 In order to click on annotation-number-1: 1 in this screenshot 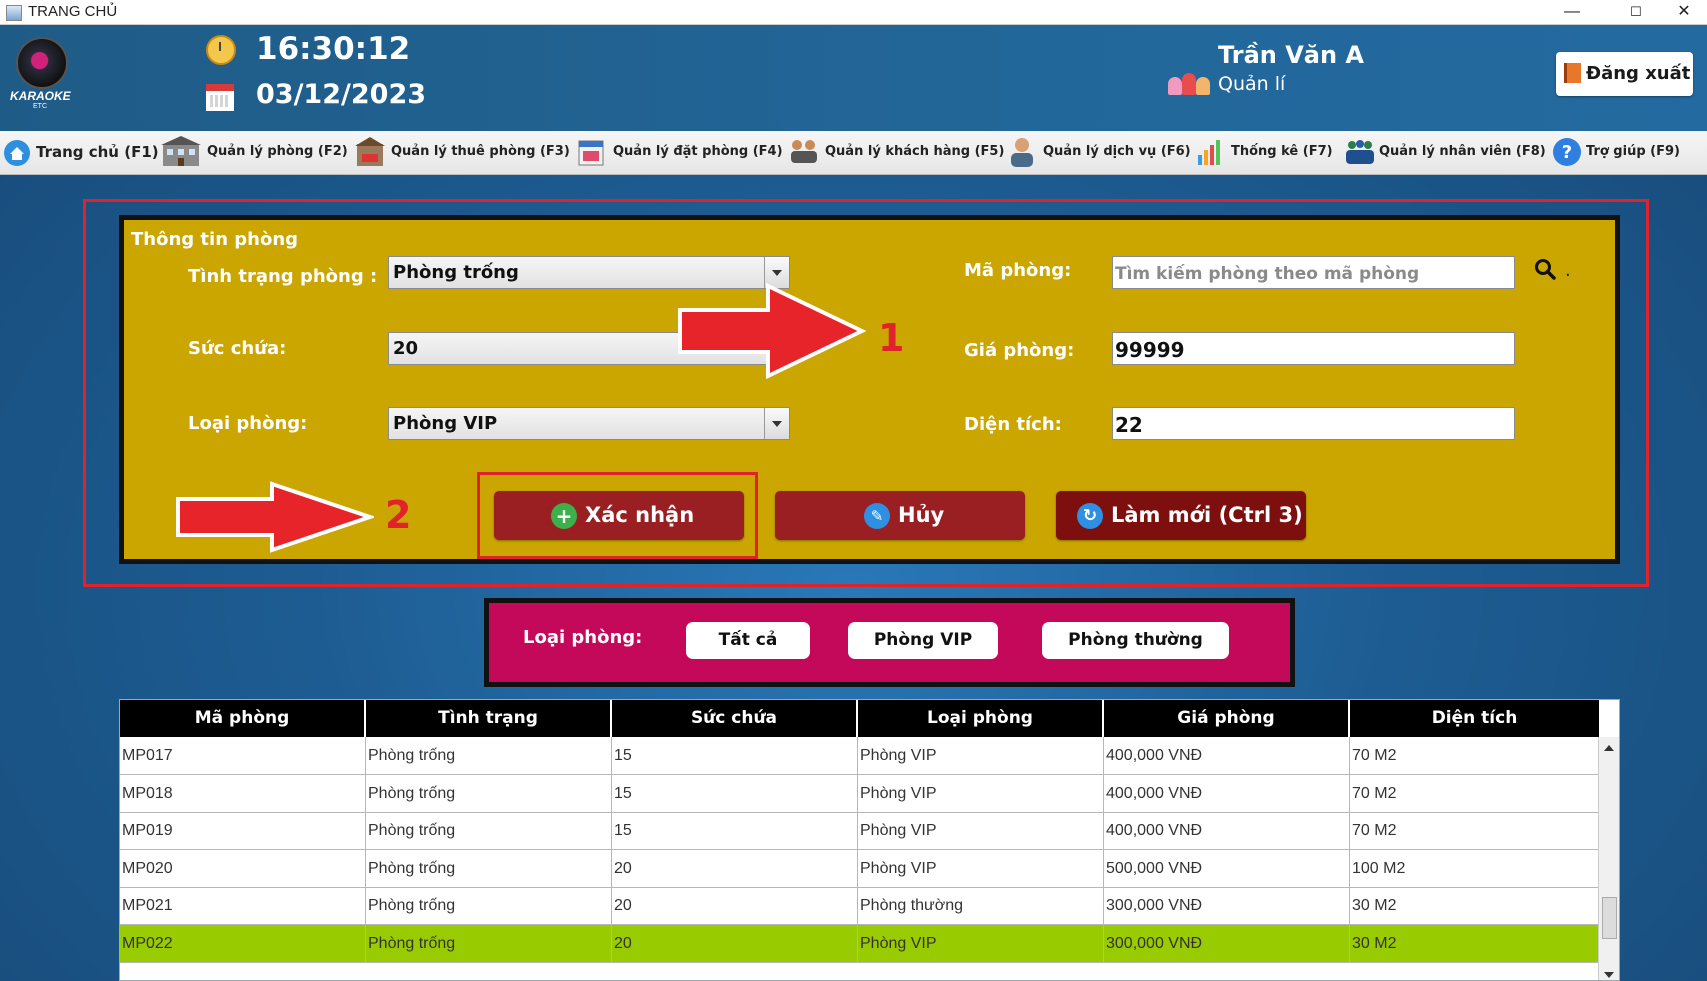, I will do `click(891, 338)`.